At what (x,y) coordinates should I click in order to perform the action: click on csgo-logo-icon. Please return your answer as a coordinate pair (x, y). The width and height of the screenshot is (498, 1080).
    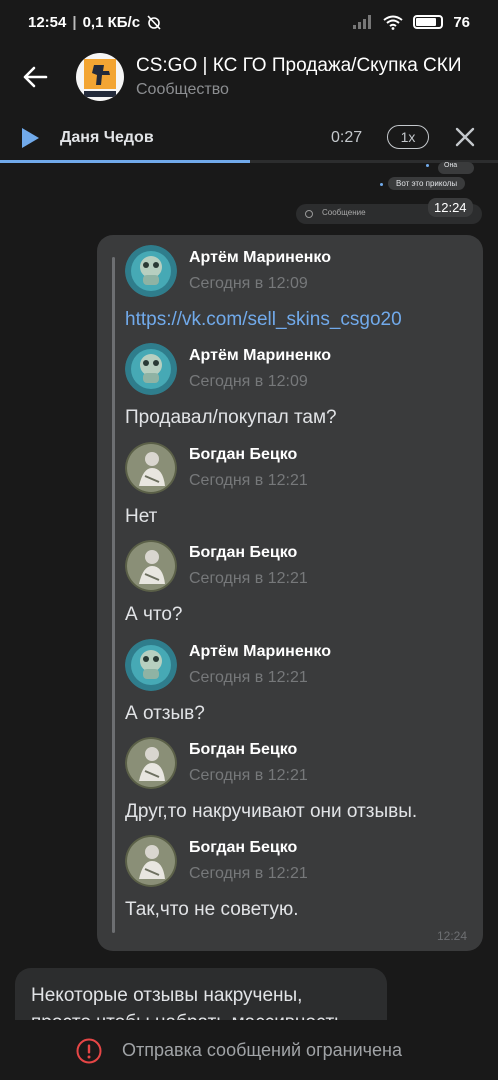
    Looking at the image, I should click on (100, 78).